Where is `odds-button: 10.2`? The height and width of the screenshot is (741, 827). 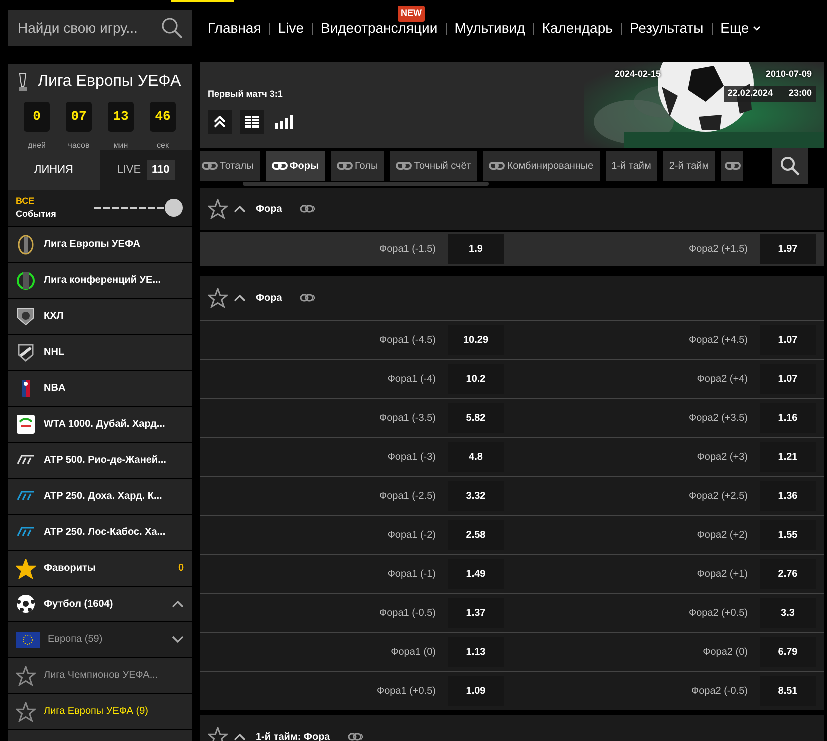
odds-button: 10.2 is located at coordinates (476, 379).